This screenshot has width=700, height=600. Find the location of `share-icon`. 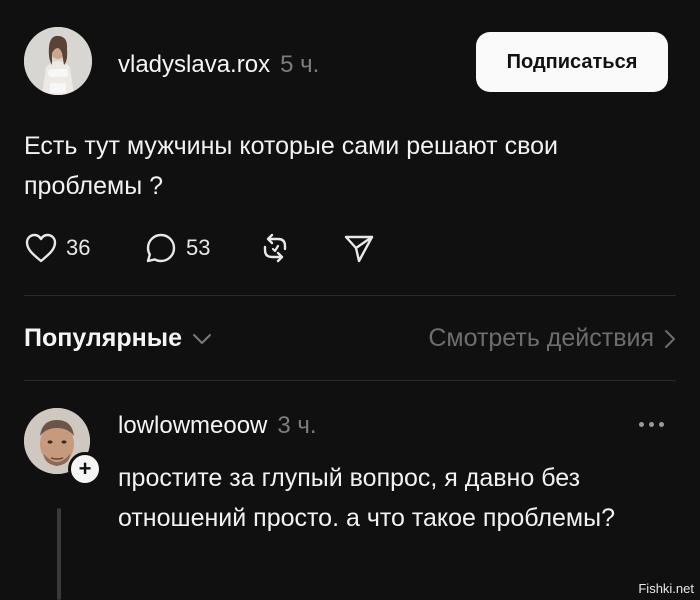

share-icon is located at coordinates (359, 249).